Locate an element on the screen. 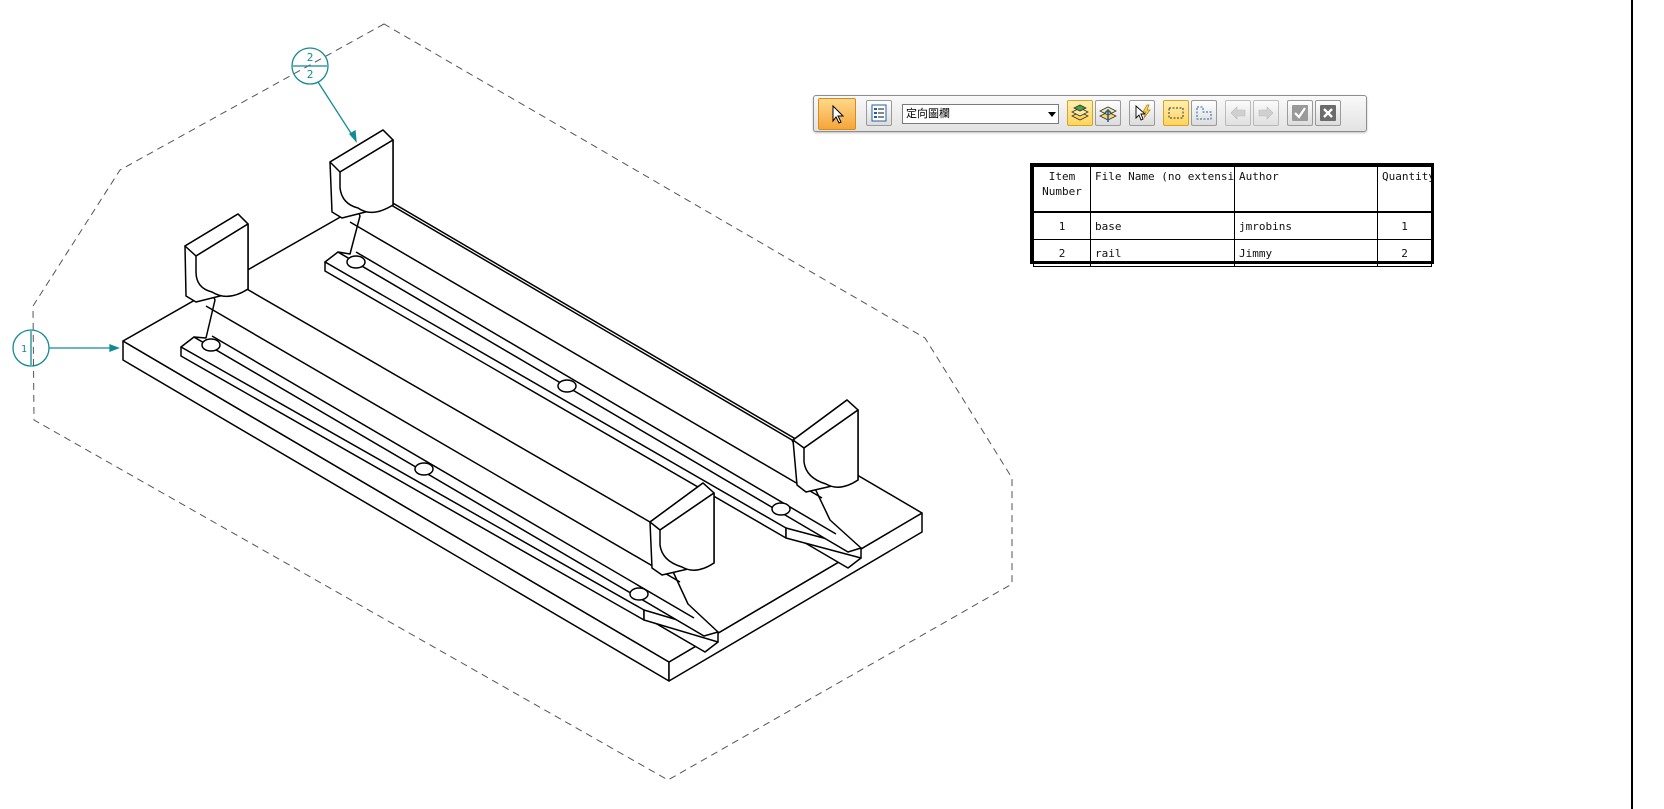  cell-author: jmrobins is located at coordinates (1306, 225).